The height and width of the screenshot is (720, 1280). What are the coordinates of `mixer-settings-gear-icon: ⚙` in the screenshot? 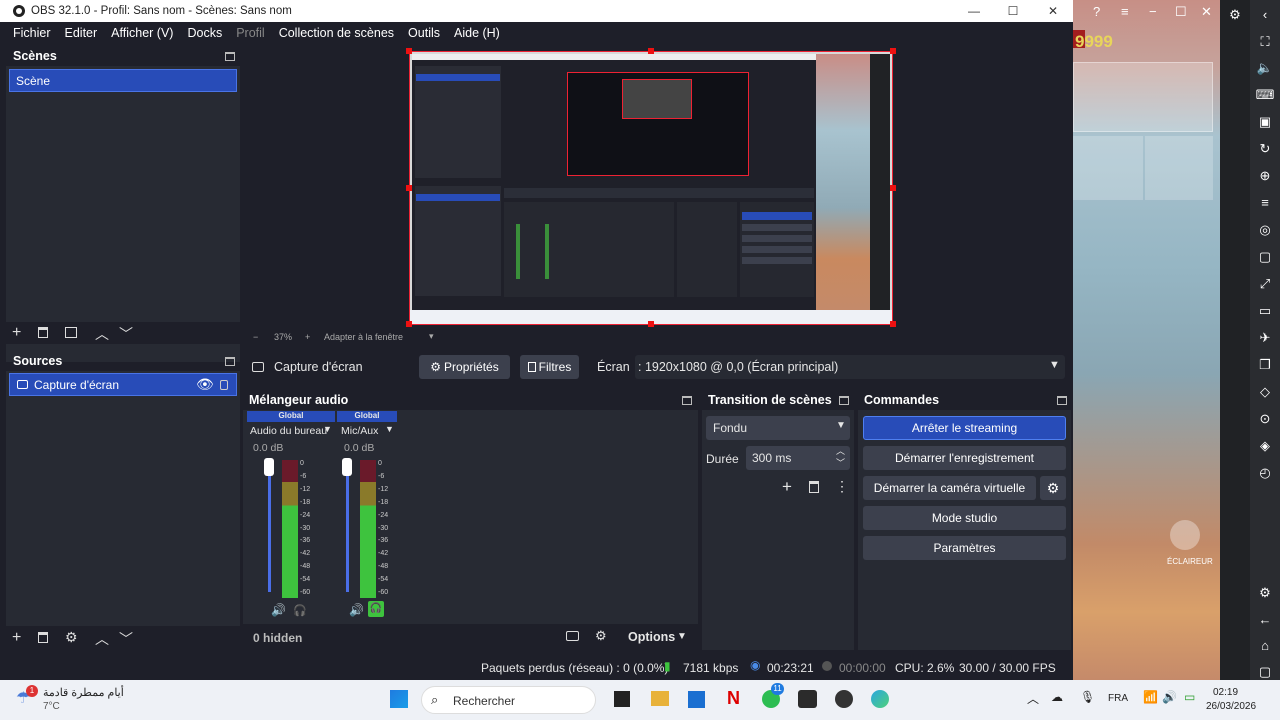 It's located at (601, 636).